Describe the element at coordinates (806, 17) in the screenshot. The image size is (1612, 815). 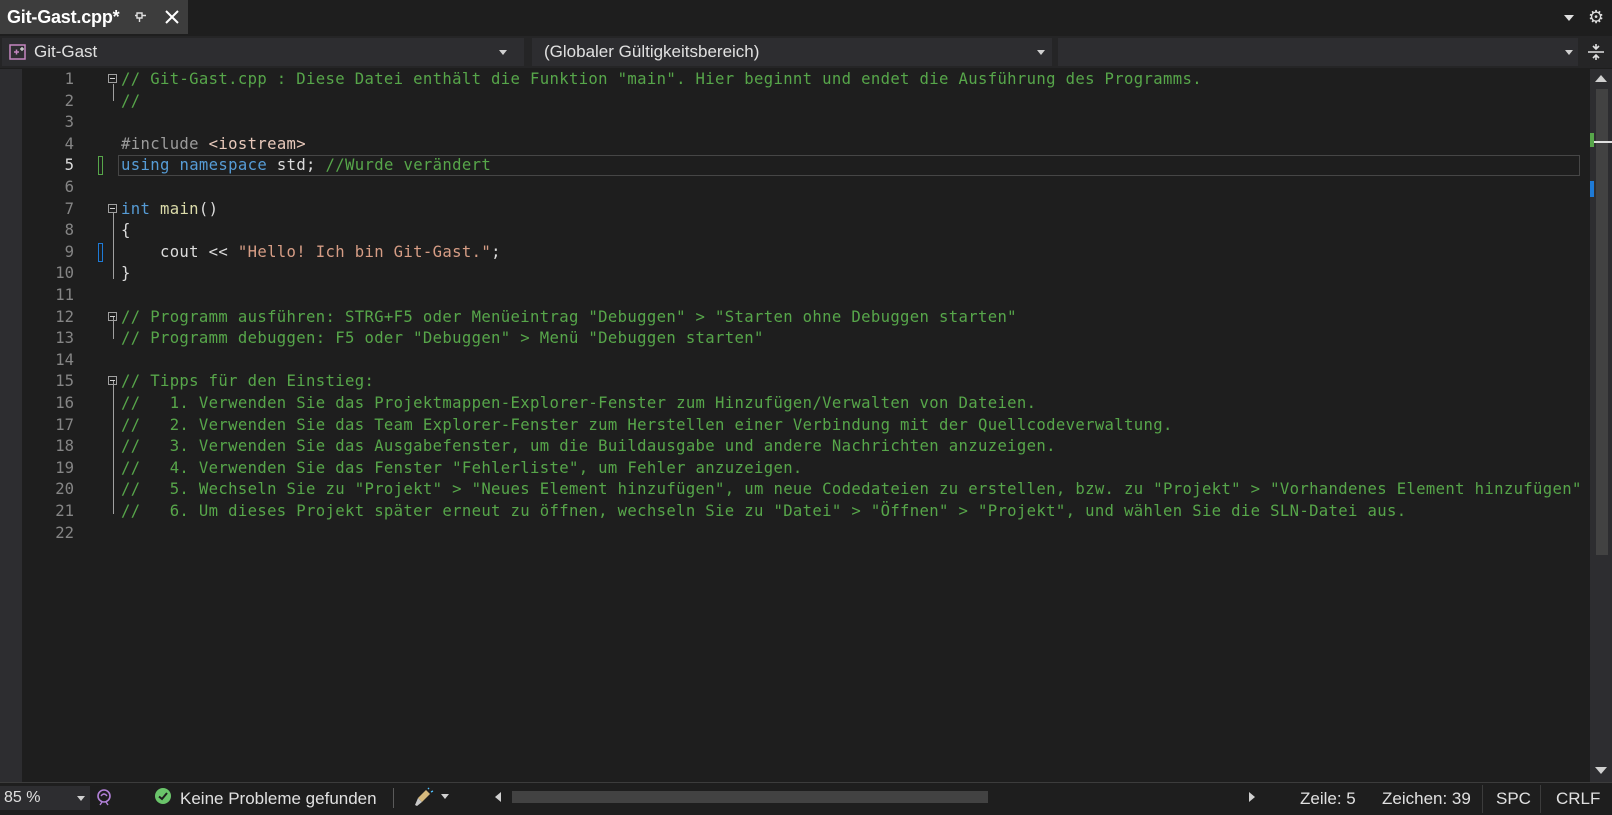
I see `document-tab-strip: Git-Gast.cpp* ⚙` at that location.